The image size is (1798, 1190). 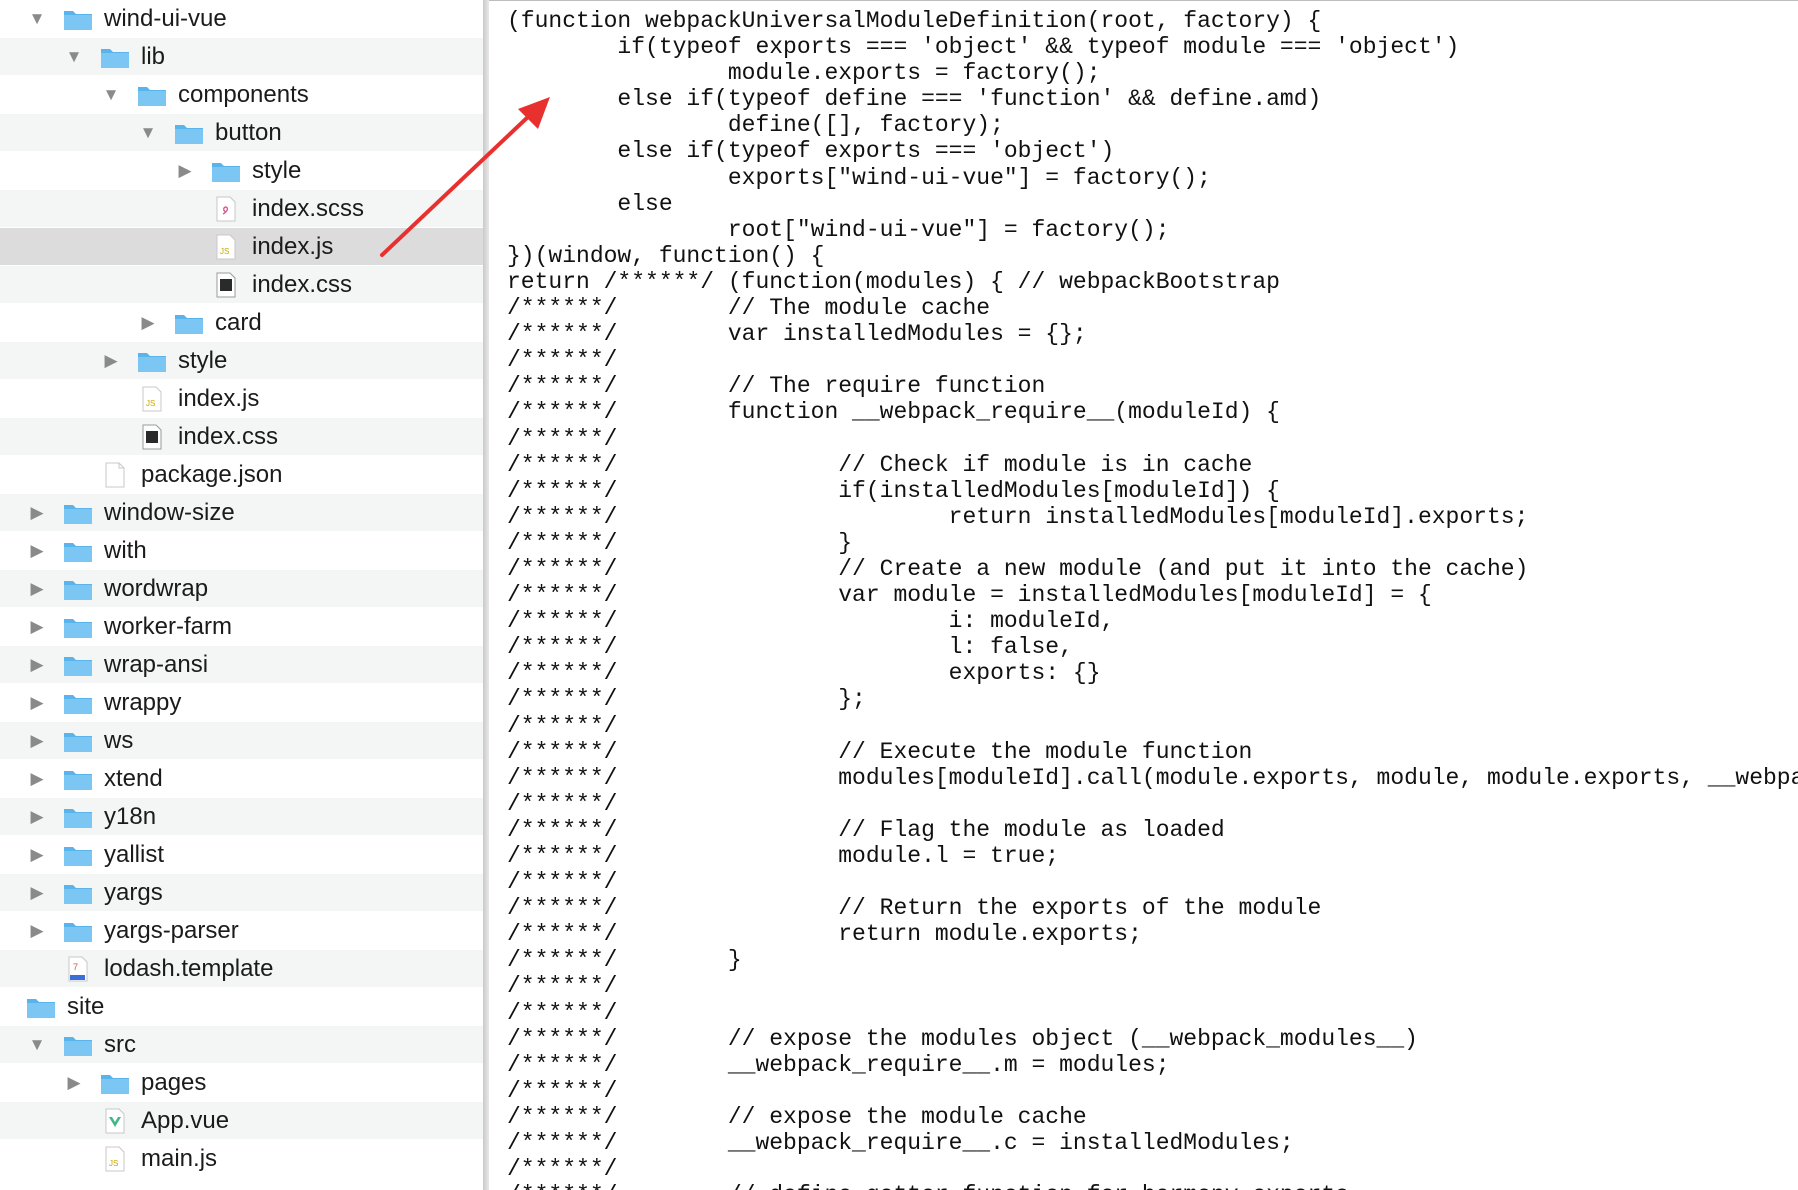 I want to click on tree-row: App.vue, so click(x=241, y=1121).